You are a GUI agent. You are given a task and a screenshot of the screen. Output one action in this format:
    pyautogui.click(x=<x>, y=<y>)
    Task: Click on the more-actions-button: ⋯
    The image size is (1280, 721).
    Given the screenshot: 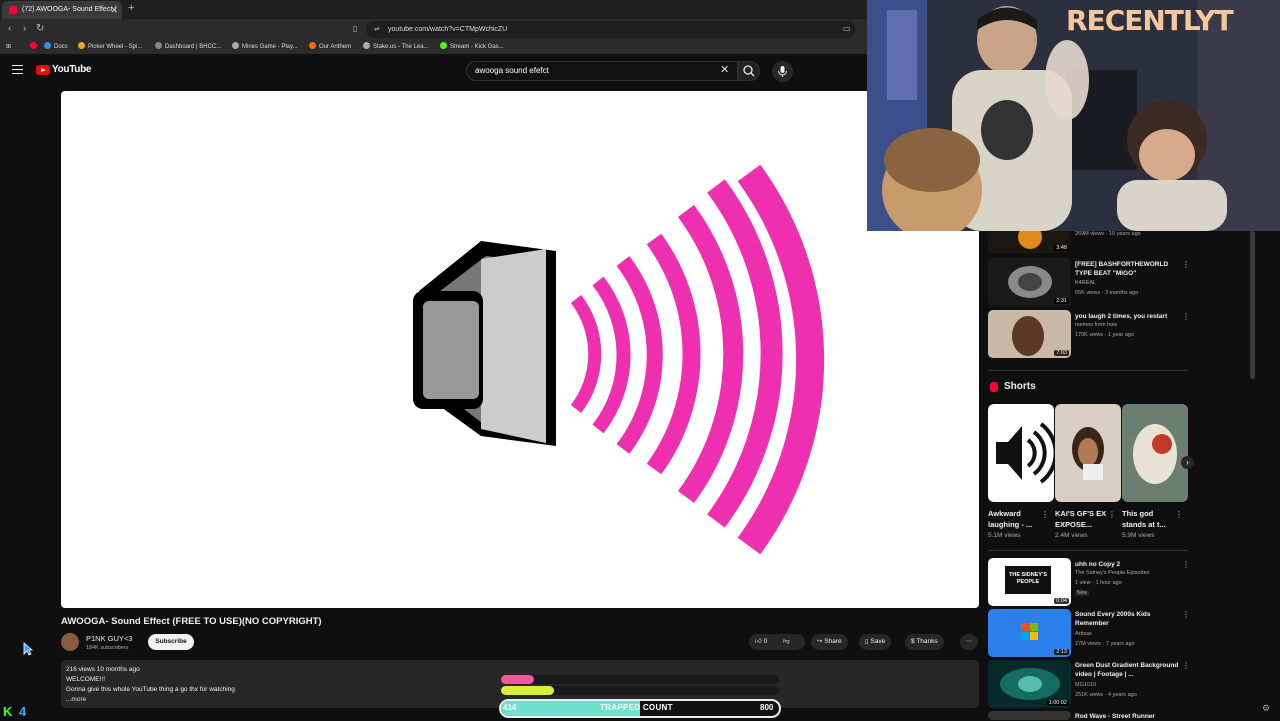 What is the action you would take?
    pyautogui.click(x=969, y=642)
    